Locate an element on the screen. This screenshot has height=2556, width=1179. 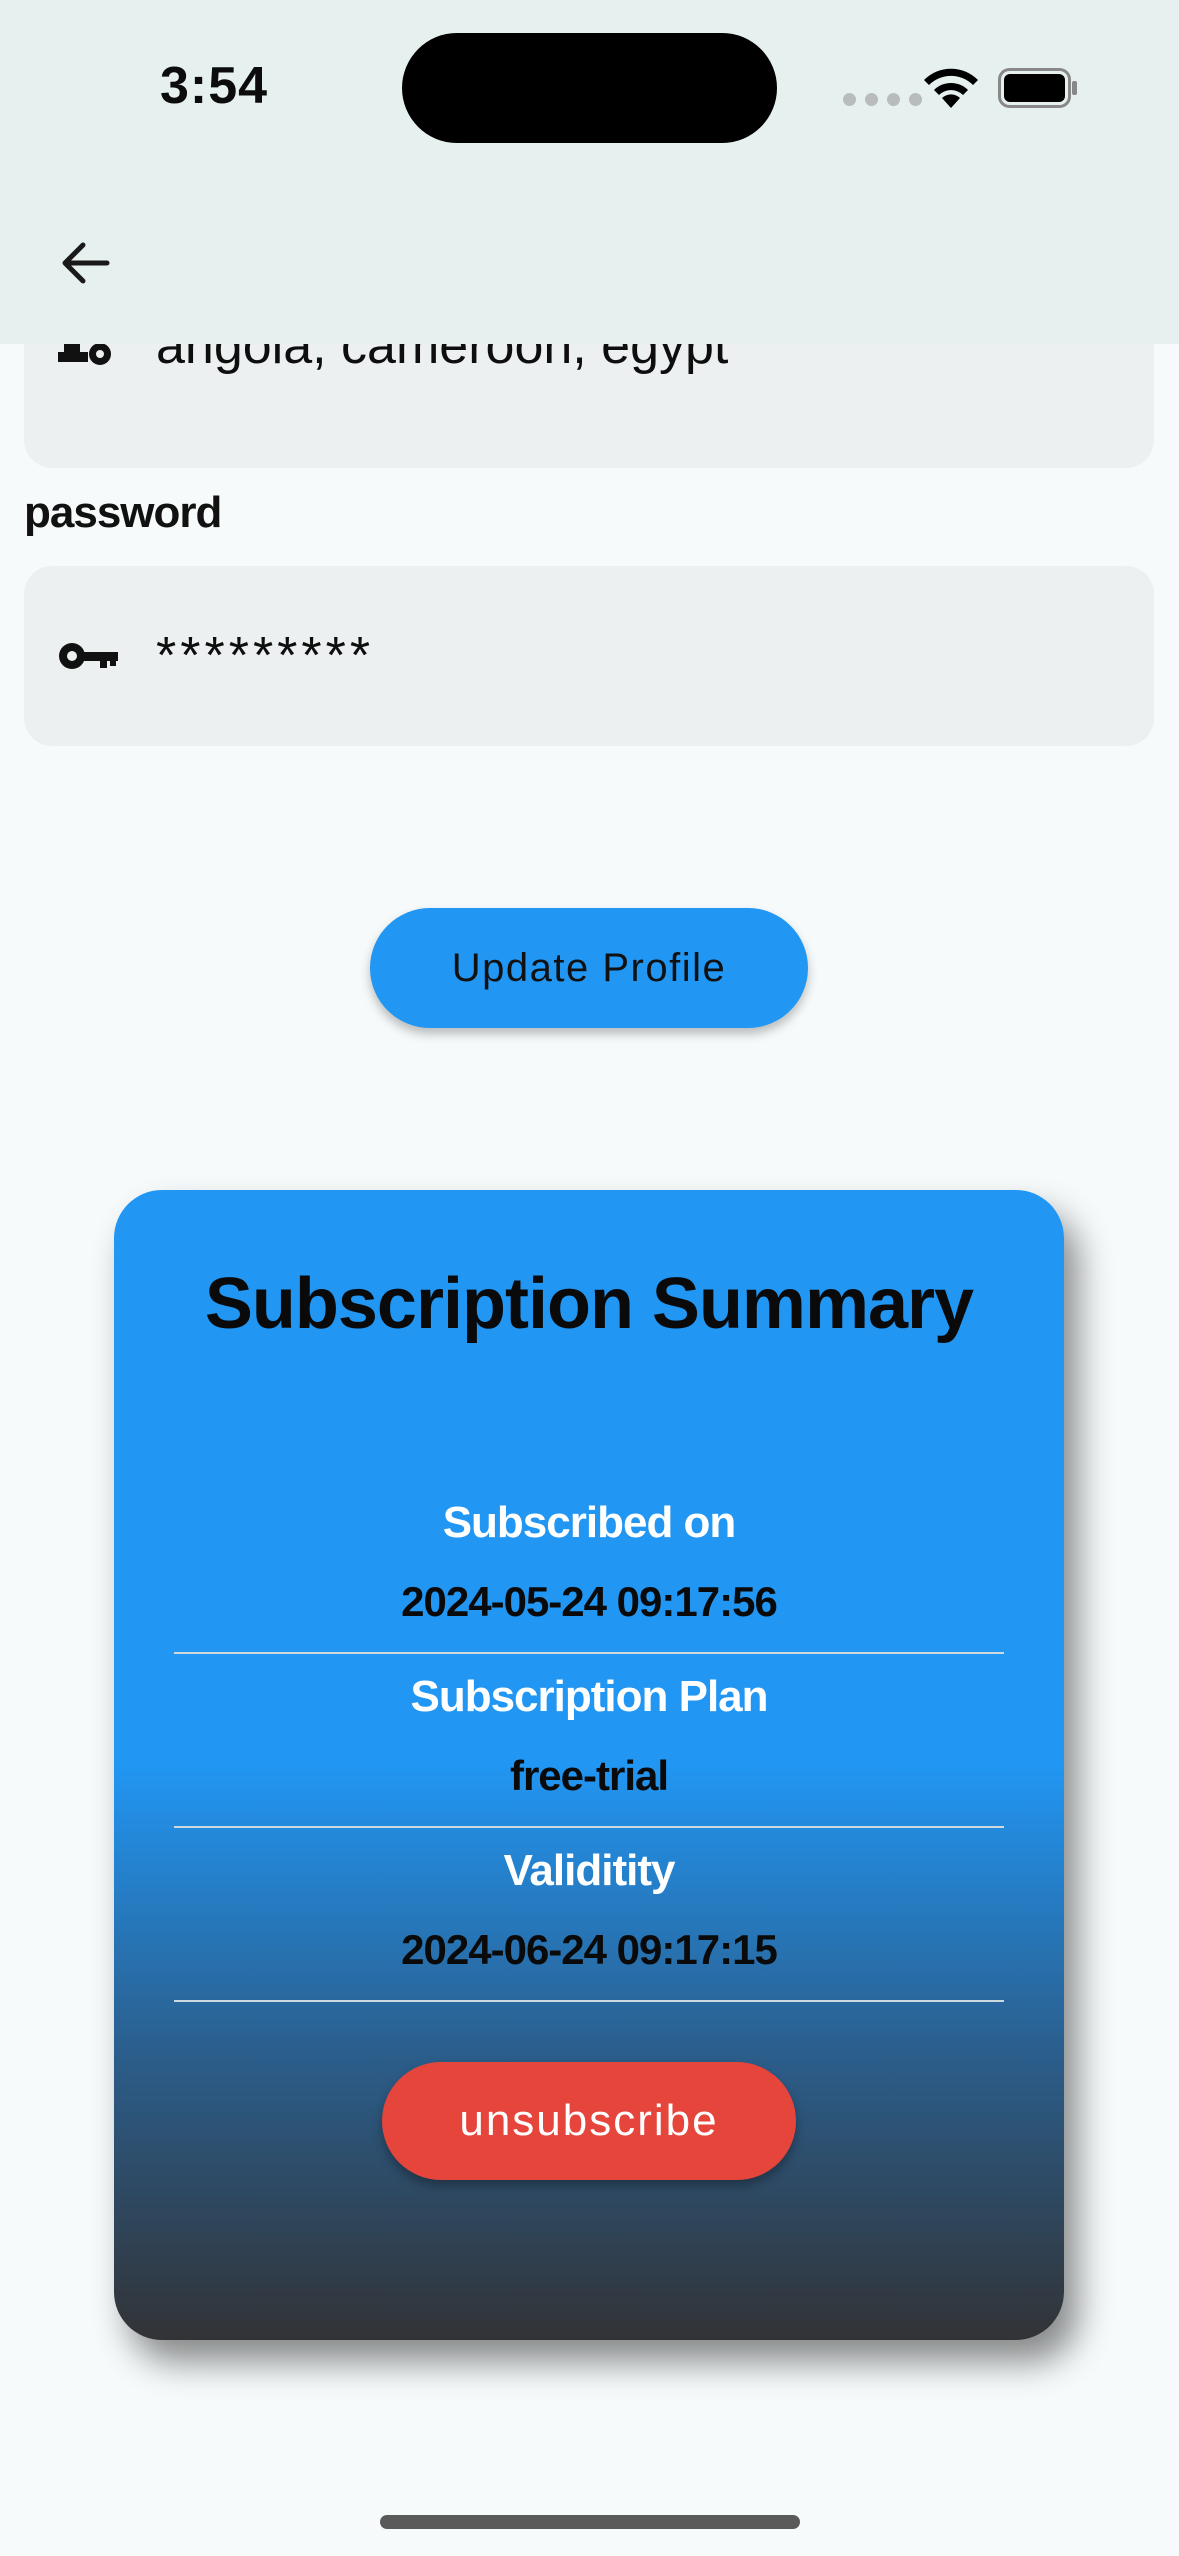
subscription-plan-label: Subscription Plan is located at coordinates (589, 1696).